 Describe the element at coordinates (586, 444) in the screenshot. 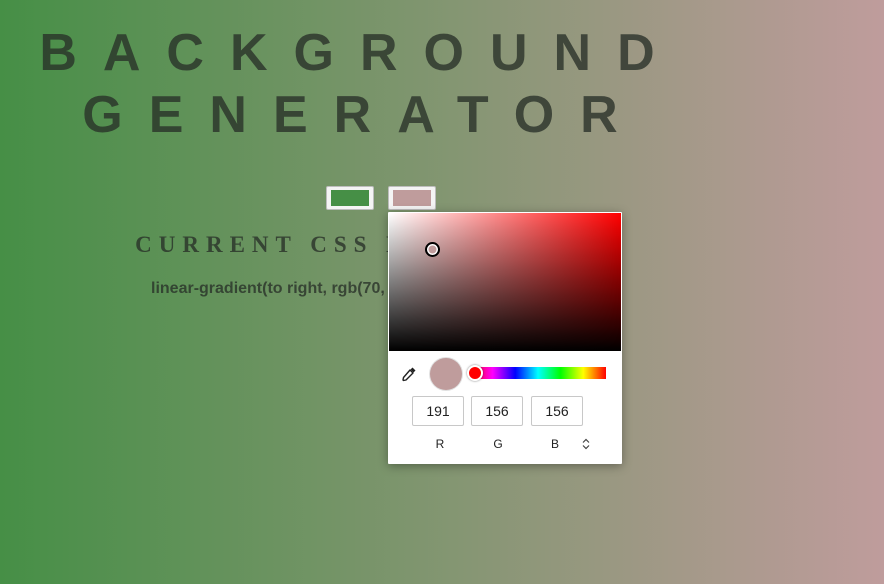

I see `chevron-up-down-icon` at that location.